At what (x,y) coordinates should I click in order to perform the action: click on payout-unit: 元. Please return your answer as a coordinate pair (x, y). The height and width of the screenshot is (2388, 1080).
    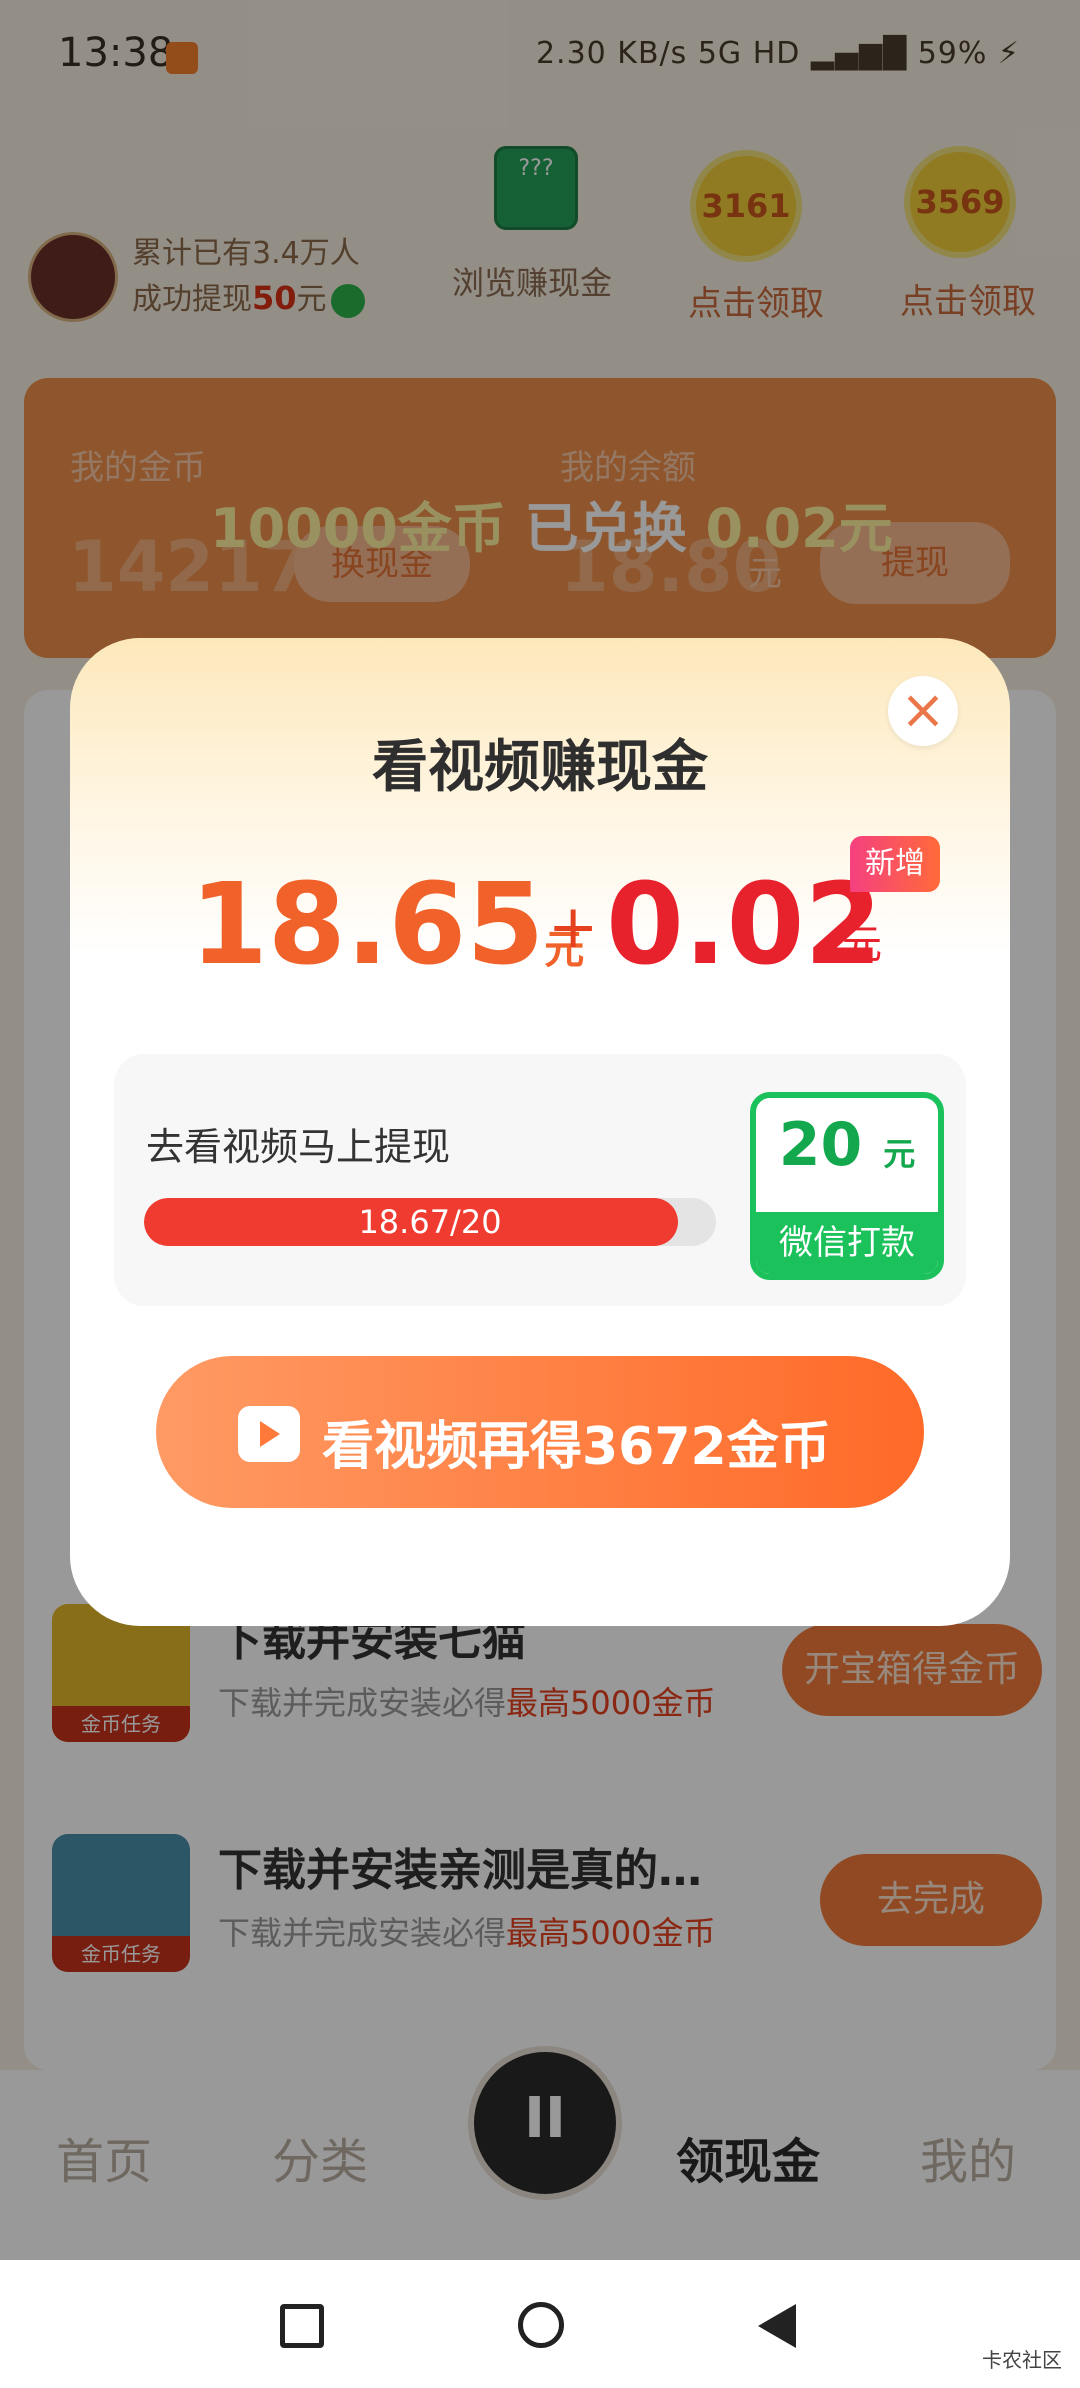
    Looking at the image, I should click on (899, 1154).